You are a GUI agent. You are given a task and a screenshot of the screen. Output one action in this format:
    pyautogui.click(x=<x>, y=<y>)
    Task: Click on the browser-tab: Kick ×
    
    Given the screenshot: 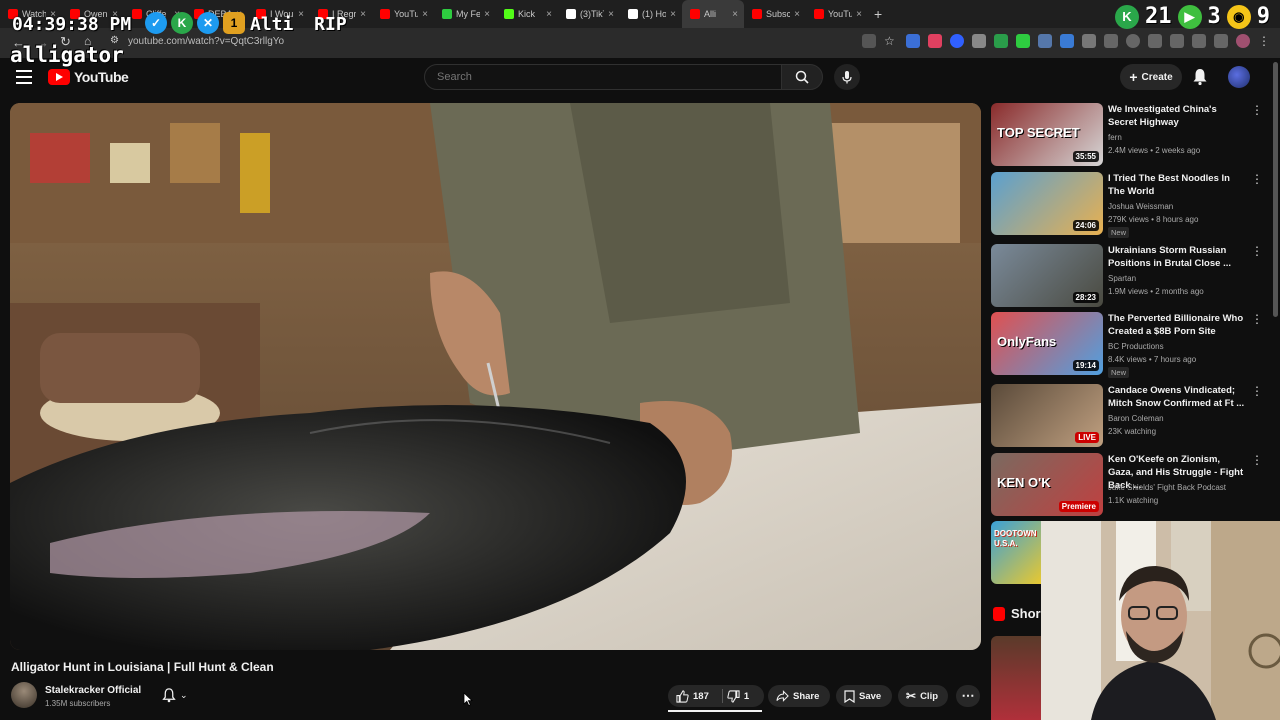 What is the action you would take?
    pyautogui.click(x=527, y=14)
    